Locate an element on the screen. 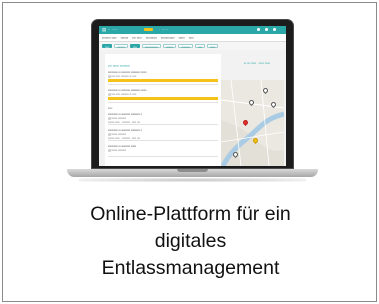 The height and width of the screenshot is (304, 379). header-badge is located at coordinates (148, 29).